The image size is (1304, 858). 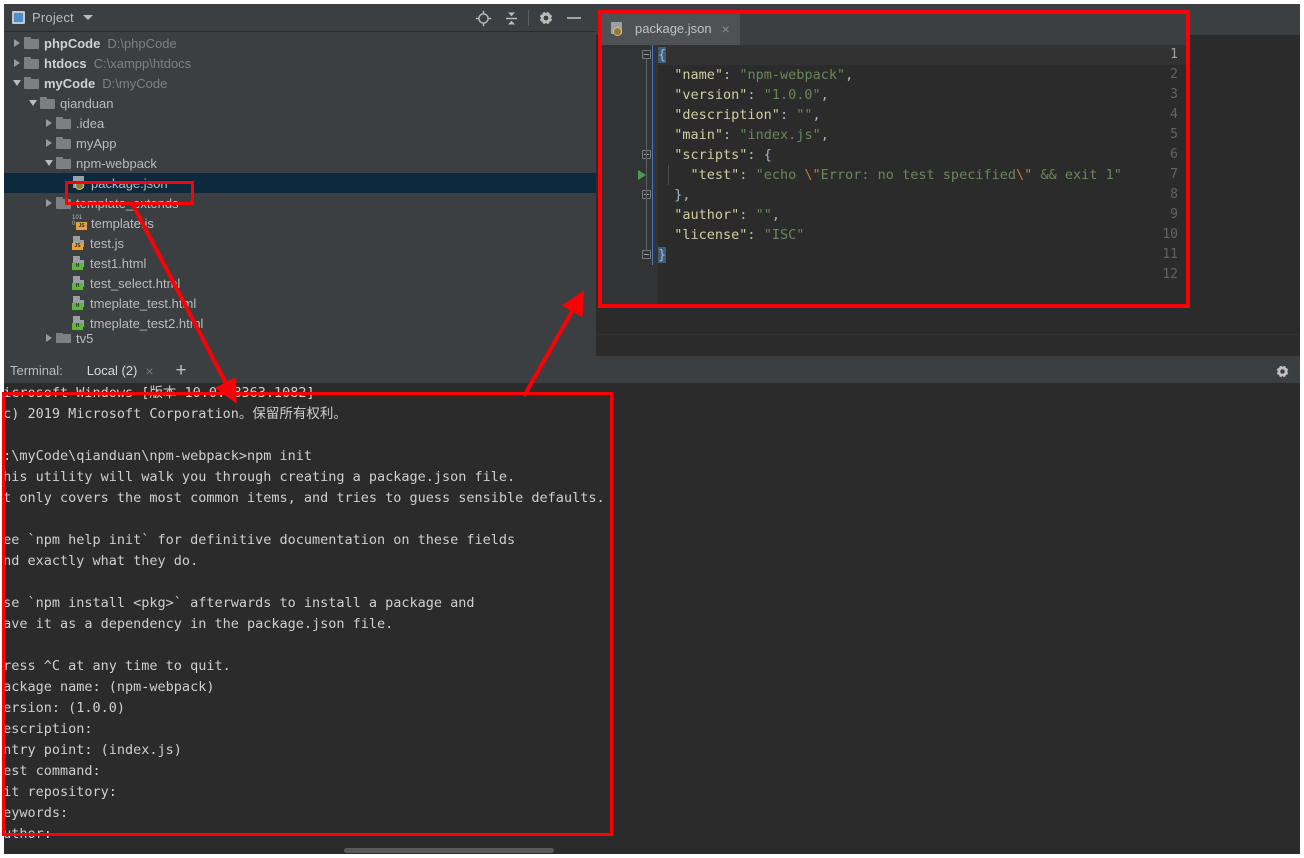 I want to click on editor-tab-label: package.json, so click(x=673, y=28).